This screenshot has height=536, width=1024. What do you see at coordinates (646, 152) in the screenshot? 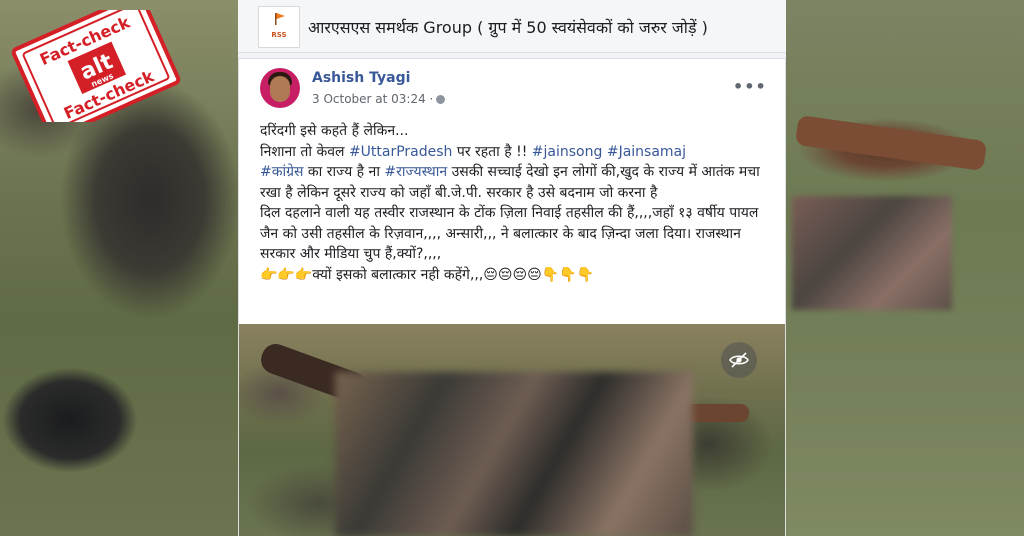
I see `hashtag-link: #Jainsamaj` at bounding box center [646, 152].